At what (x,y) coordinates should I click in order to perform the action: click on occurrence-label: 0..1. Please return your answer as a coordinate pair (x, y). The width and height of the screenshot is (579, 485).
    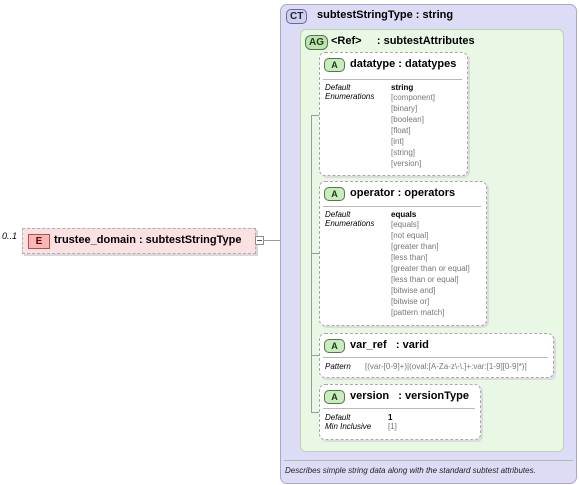
    Looking at the image, I should click on (10, 236).